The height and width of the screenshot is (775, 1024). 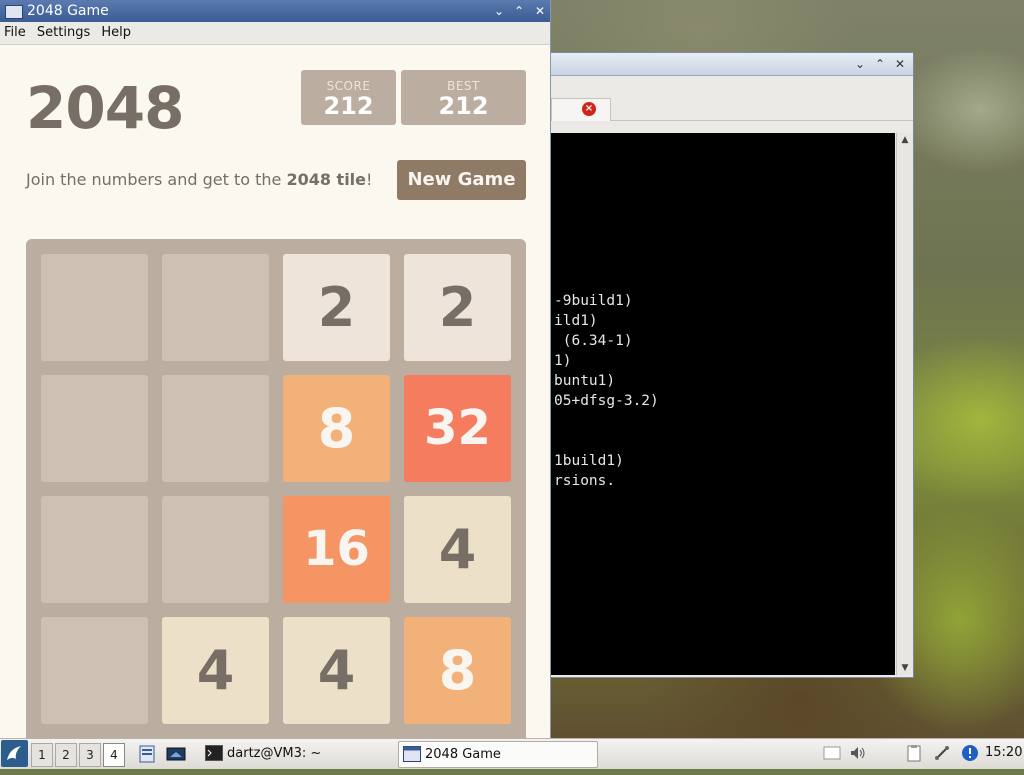 What do you see at coordinates (589, 461) in the screenshot?
I see `terminal-line: 1build1)` at bounding box center [589, 461].